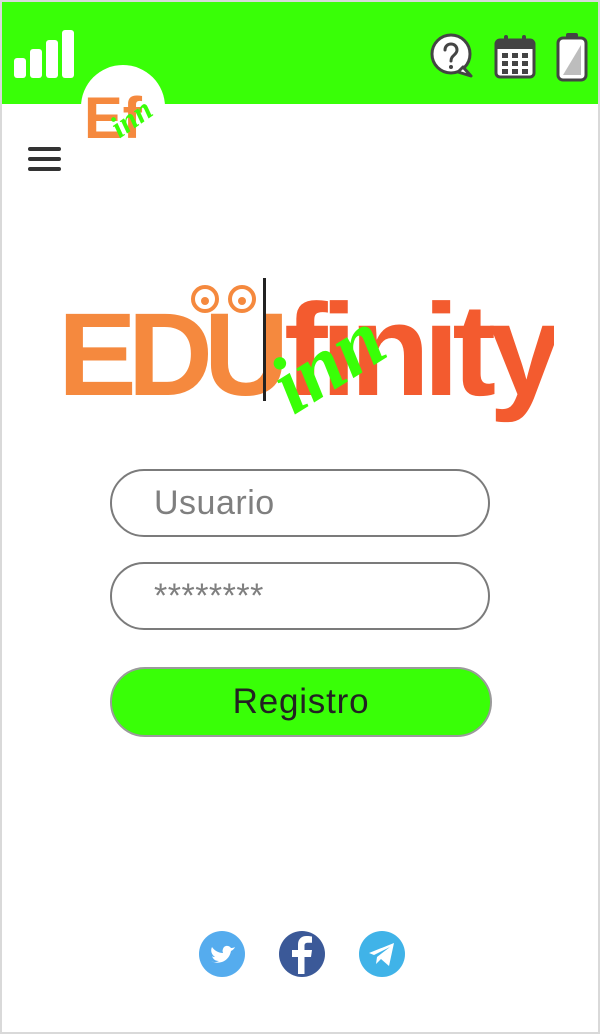 This screenshot has height=1034, width=600. Describe the element at coordinates (452, 56) in the screenshot. I see `help-bubble-icon` at that location.